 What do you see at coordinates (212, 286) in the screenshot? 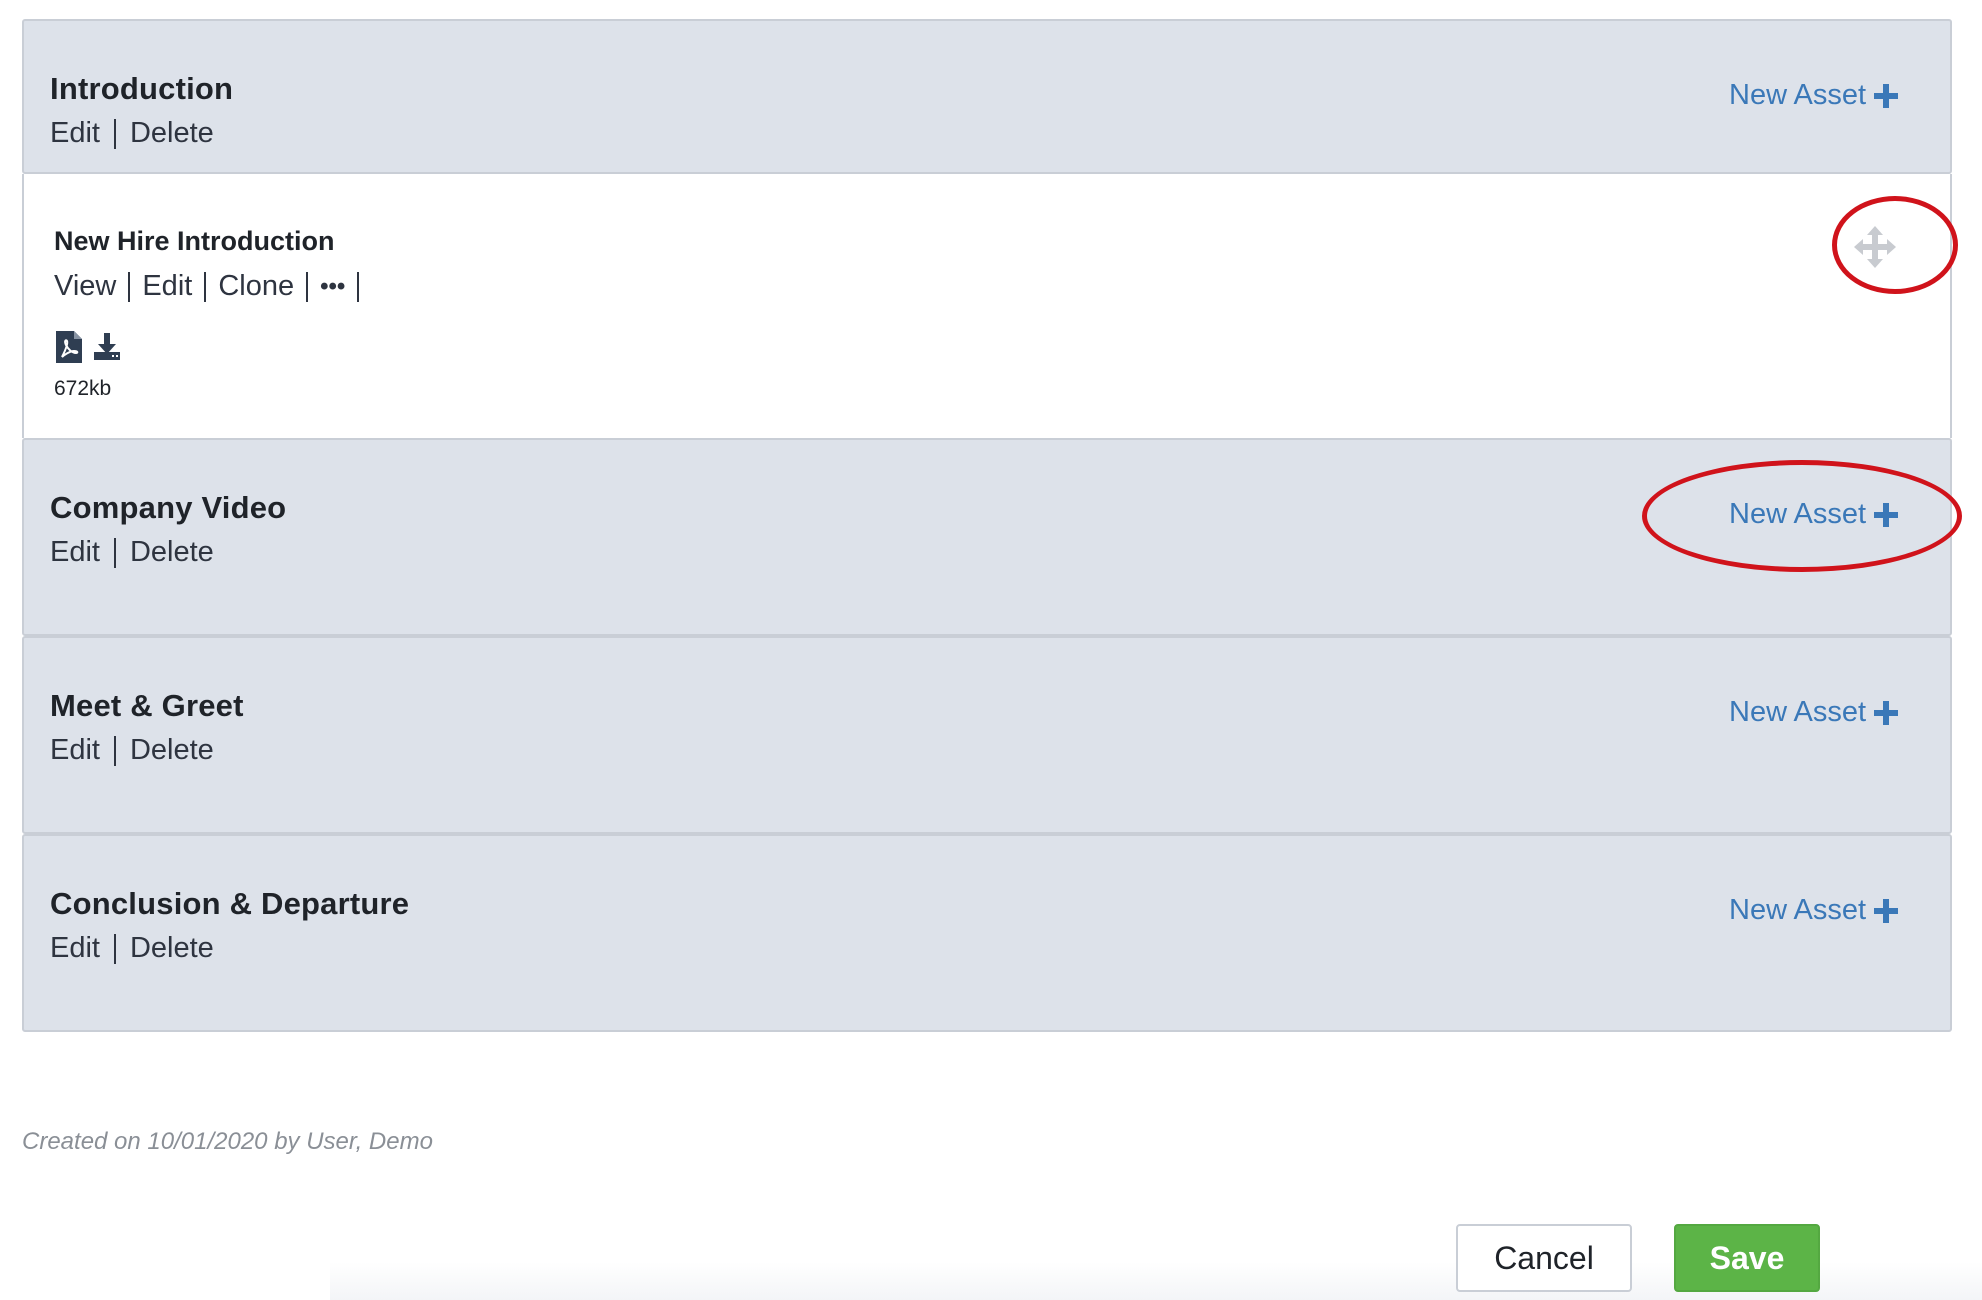
I see `asset-actions: View Edit Clone •••` at bounding box center [212, 286].